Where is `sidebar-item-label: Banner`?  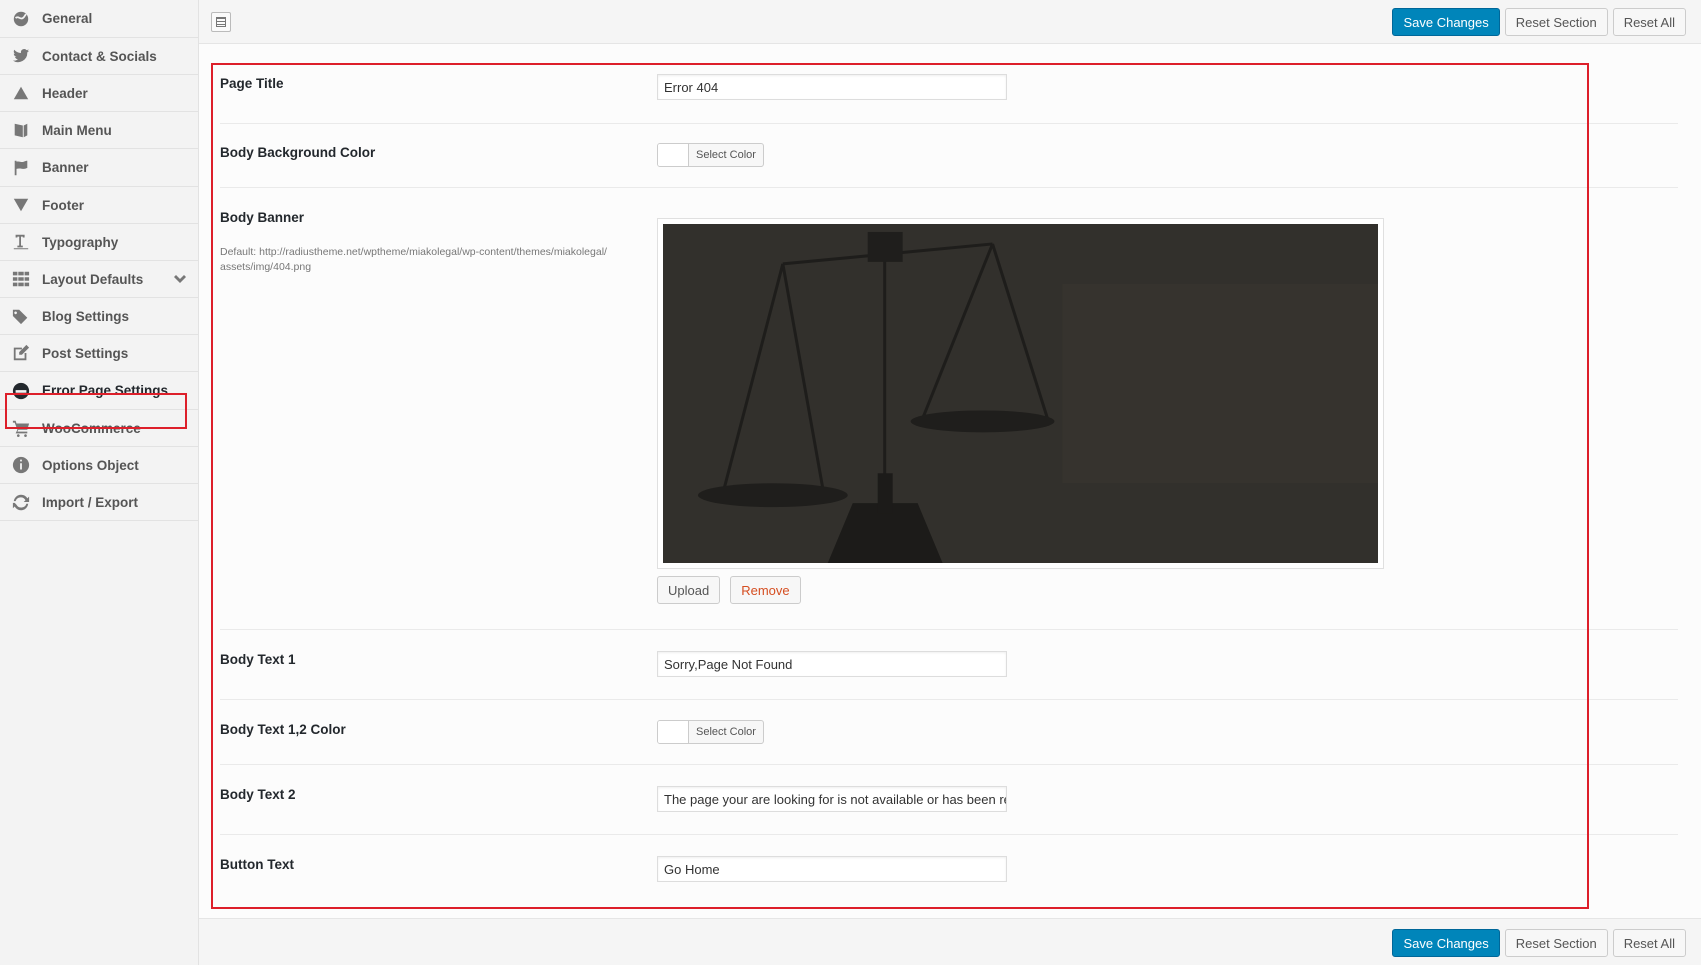
sidebar-item-label: Banner is located at coordinates (65, 167).